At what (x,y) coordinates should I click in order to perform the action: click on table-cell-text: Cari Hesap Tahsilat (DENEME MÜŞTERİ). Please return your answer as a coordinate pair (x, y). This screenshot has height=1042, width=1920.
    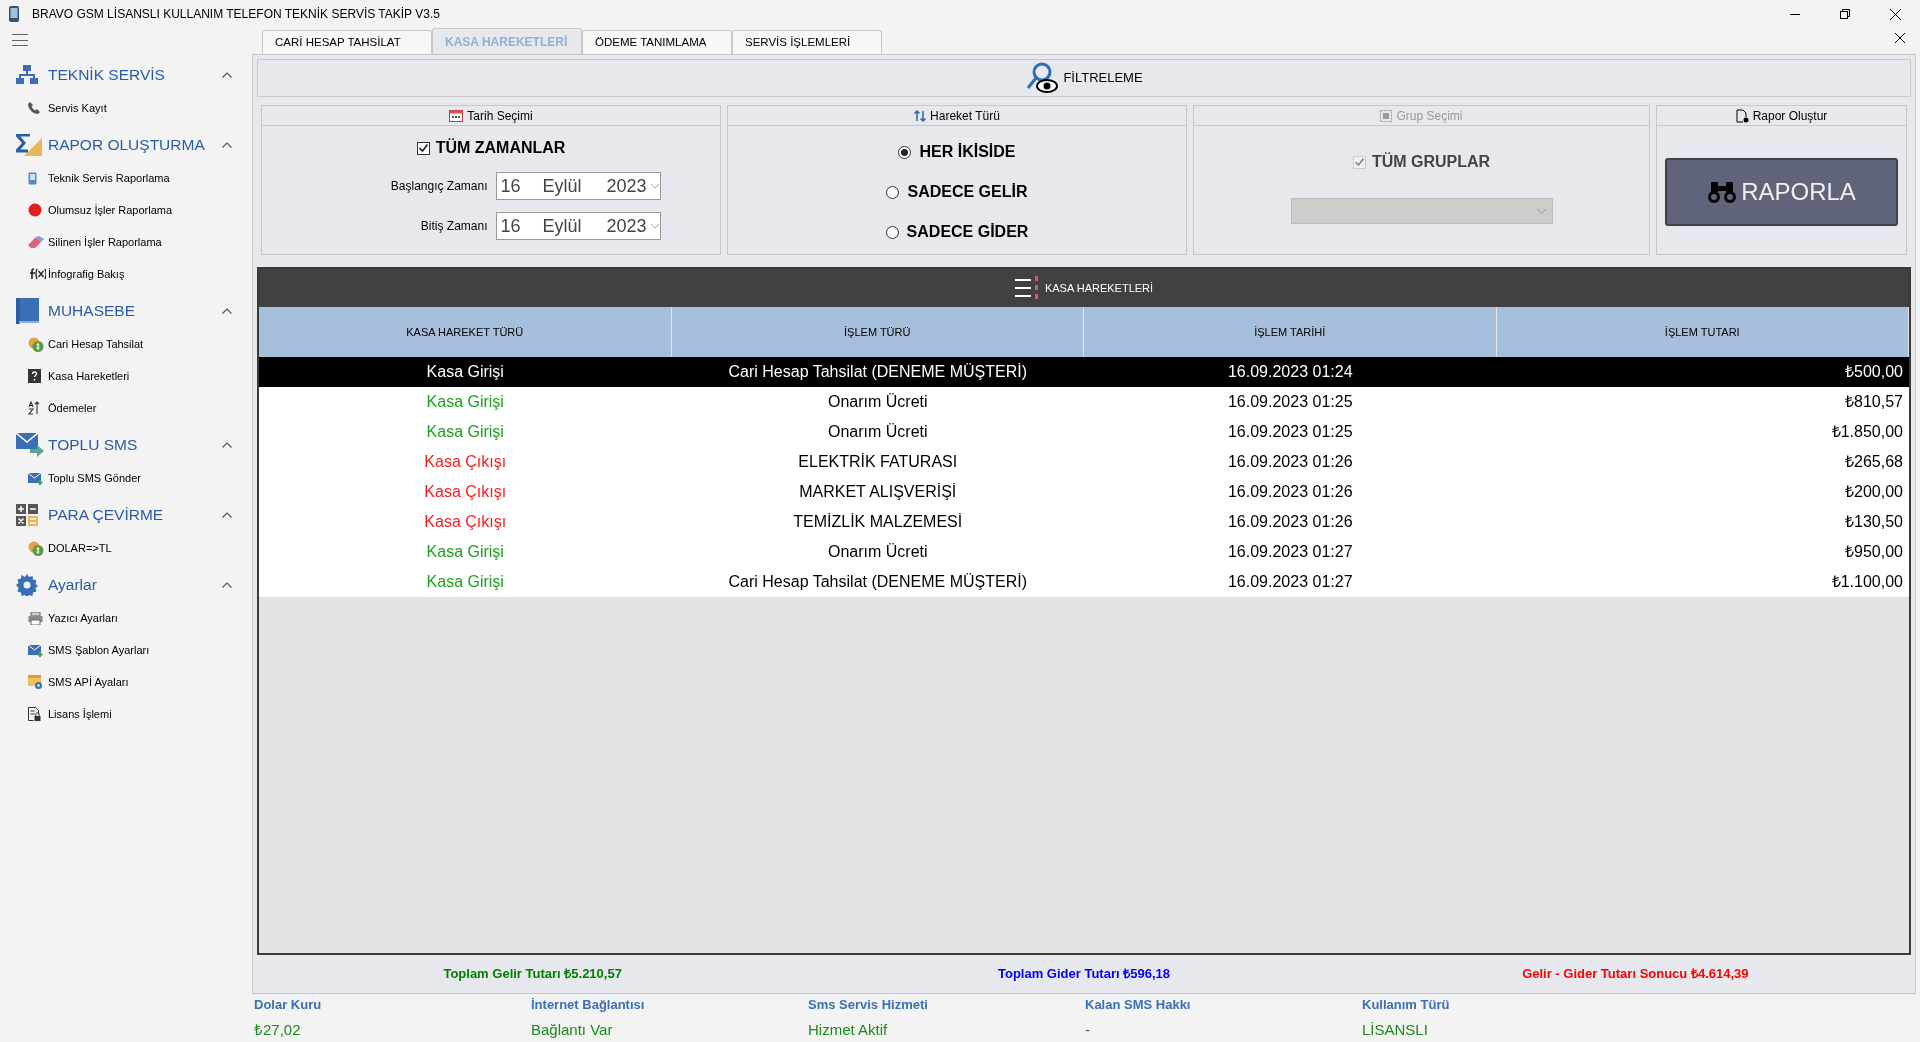
    Looking at the image, I should click on (877, 582).